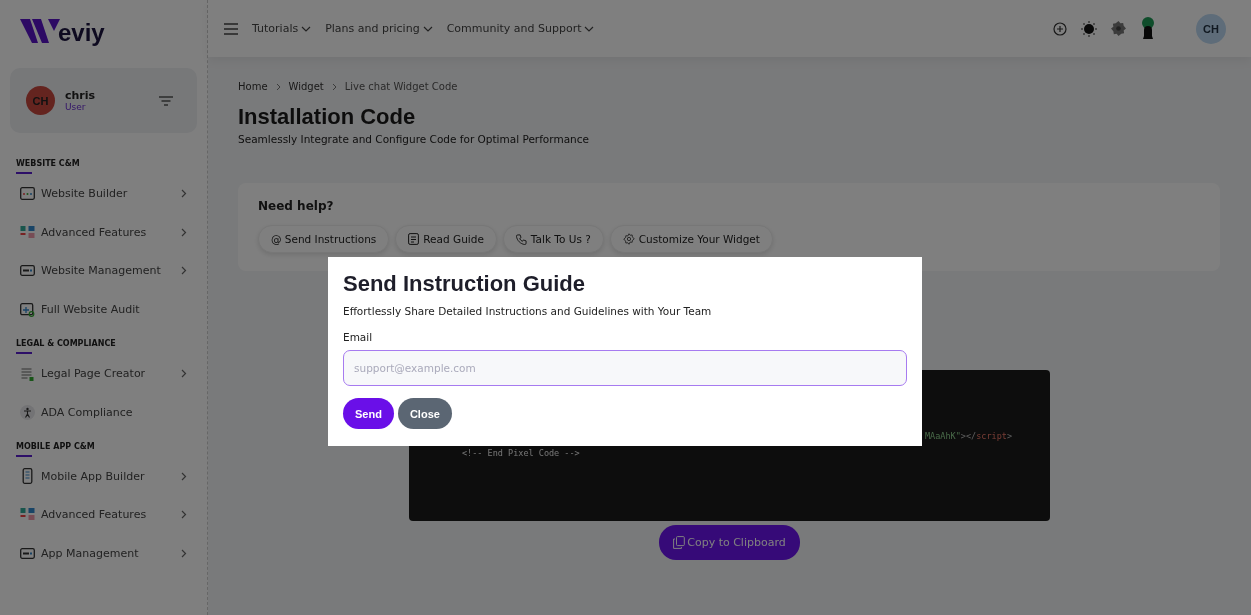  I want to click on breadcrumb-link: Home, so click(253, 86).